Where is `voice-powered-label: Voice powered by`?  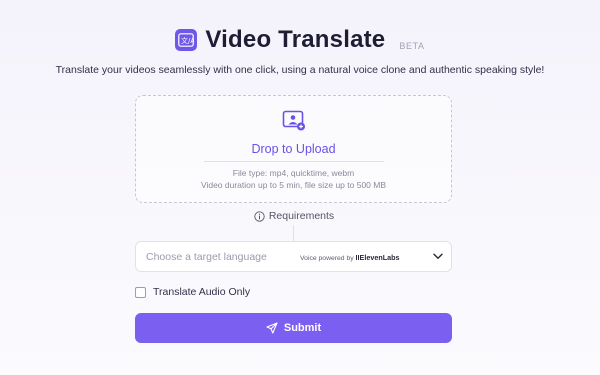 voice-powered-label: Voice powered by is located at coordinates (327, 258).